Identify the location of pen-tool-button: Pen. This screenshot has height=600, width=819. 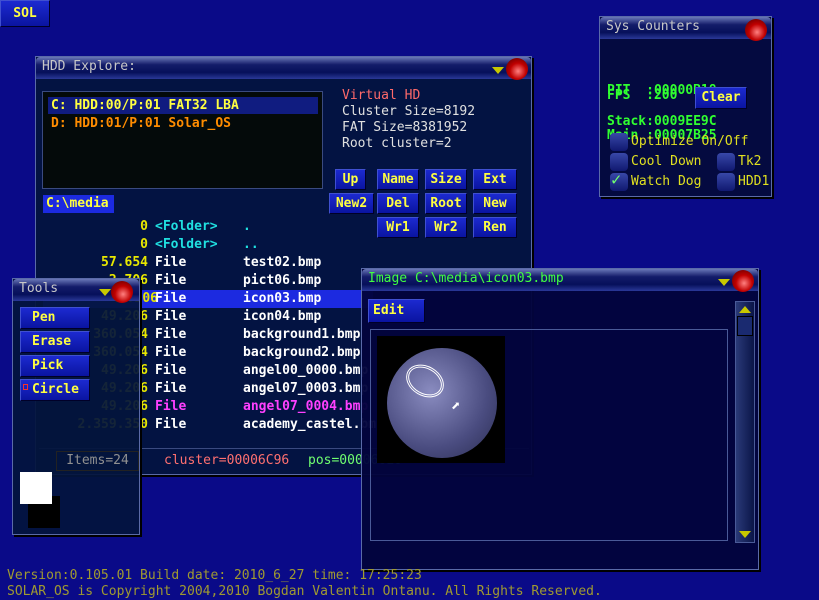
(55, 318).